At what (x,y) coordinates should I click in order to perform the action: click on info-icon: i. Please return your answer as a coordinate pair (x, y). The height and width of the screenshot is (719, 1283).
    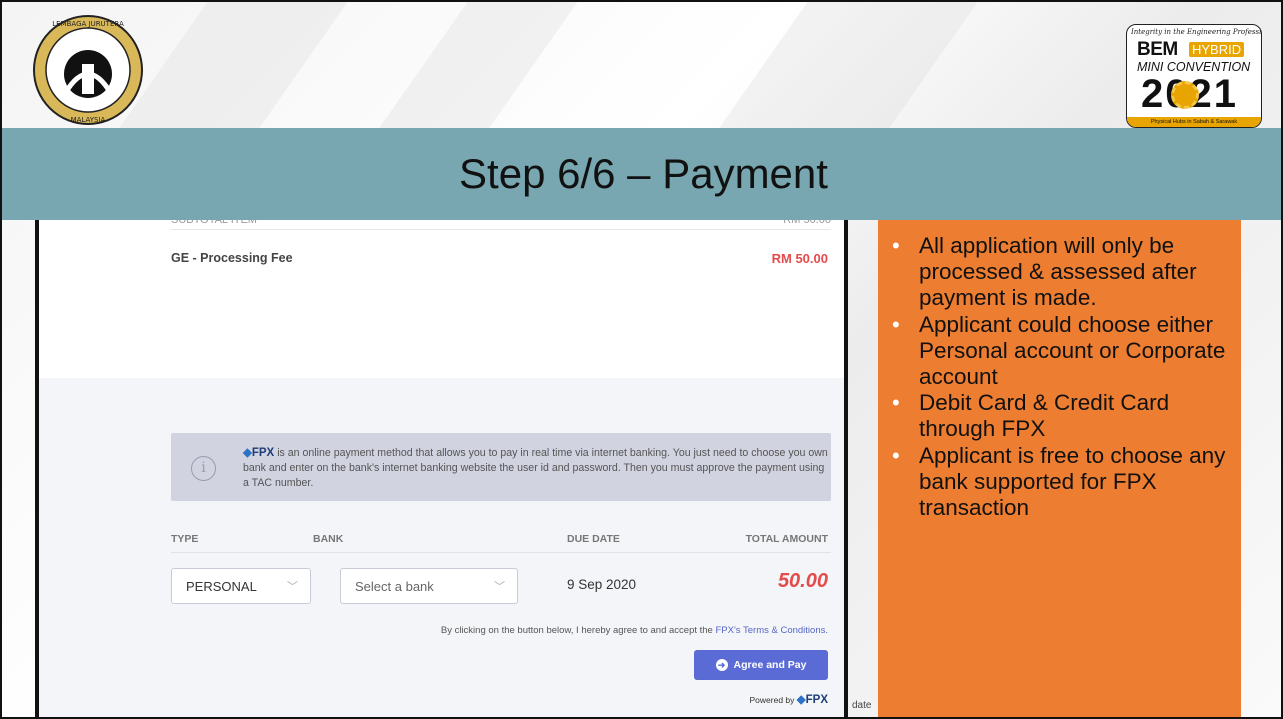
    Looking at the image, I should click on (203, 468).